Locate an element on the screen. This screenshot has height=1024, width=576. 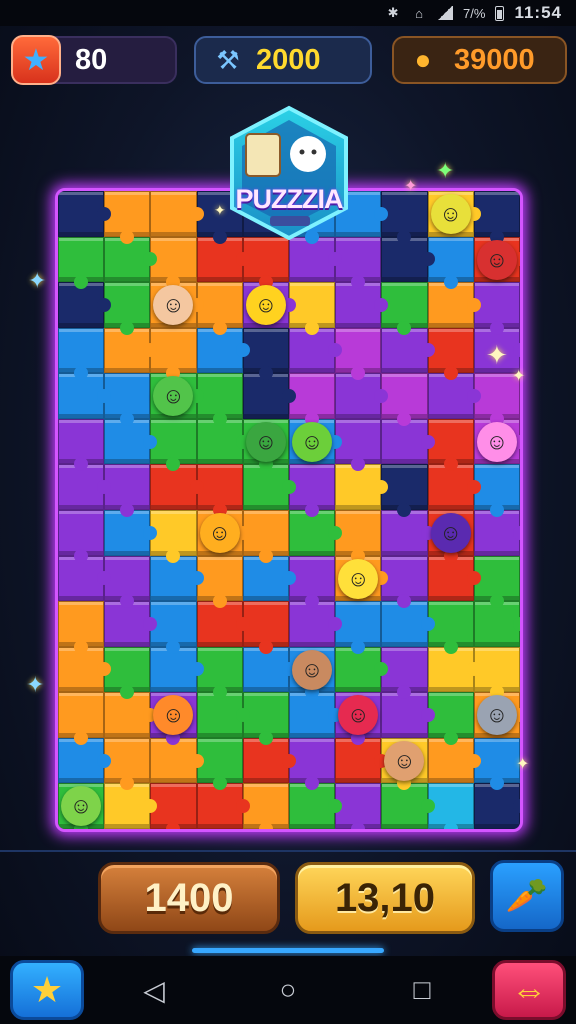
back-icon: ◁ is located at coordinates (154, 990).